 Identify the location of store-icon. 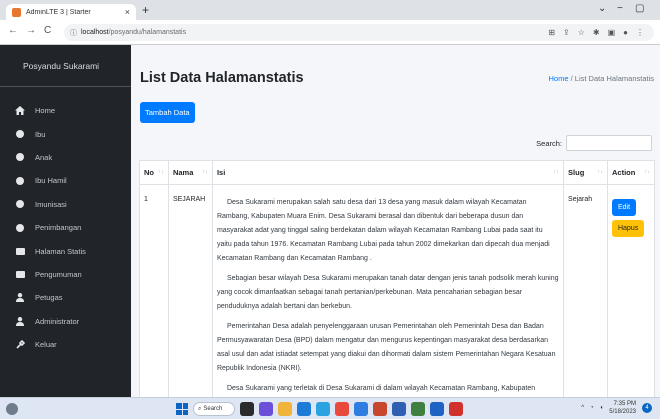
(323, 409).